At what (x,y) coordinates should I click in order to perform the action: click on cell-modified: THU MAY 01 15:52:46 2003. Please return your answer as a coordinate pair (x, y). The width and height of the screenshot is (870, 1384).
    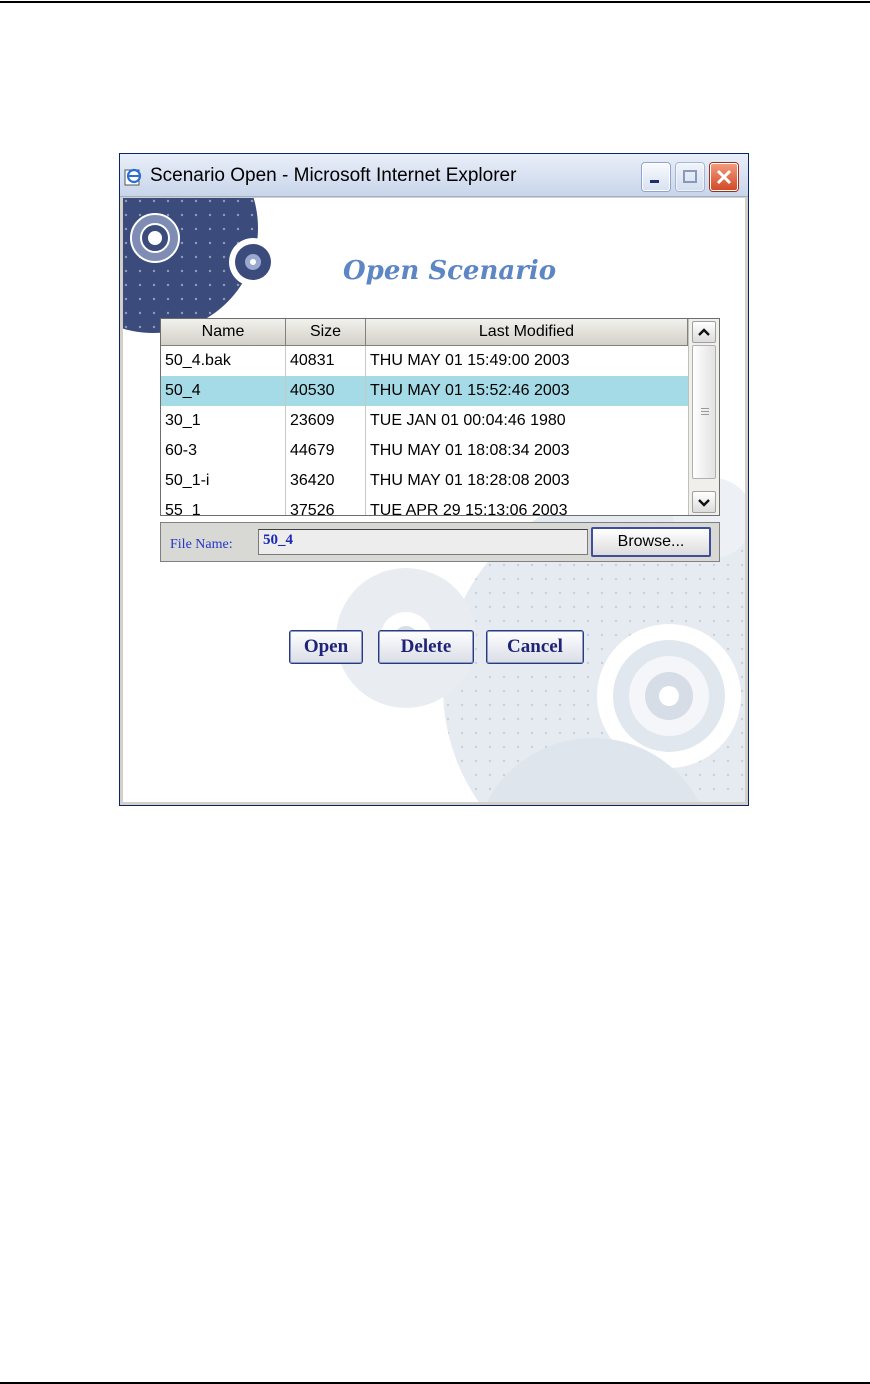
    Looking at the image, I should click on (470, 390).